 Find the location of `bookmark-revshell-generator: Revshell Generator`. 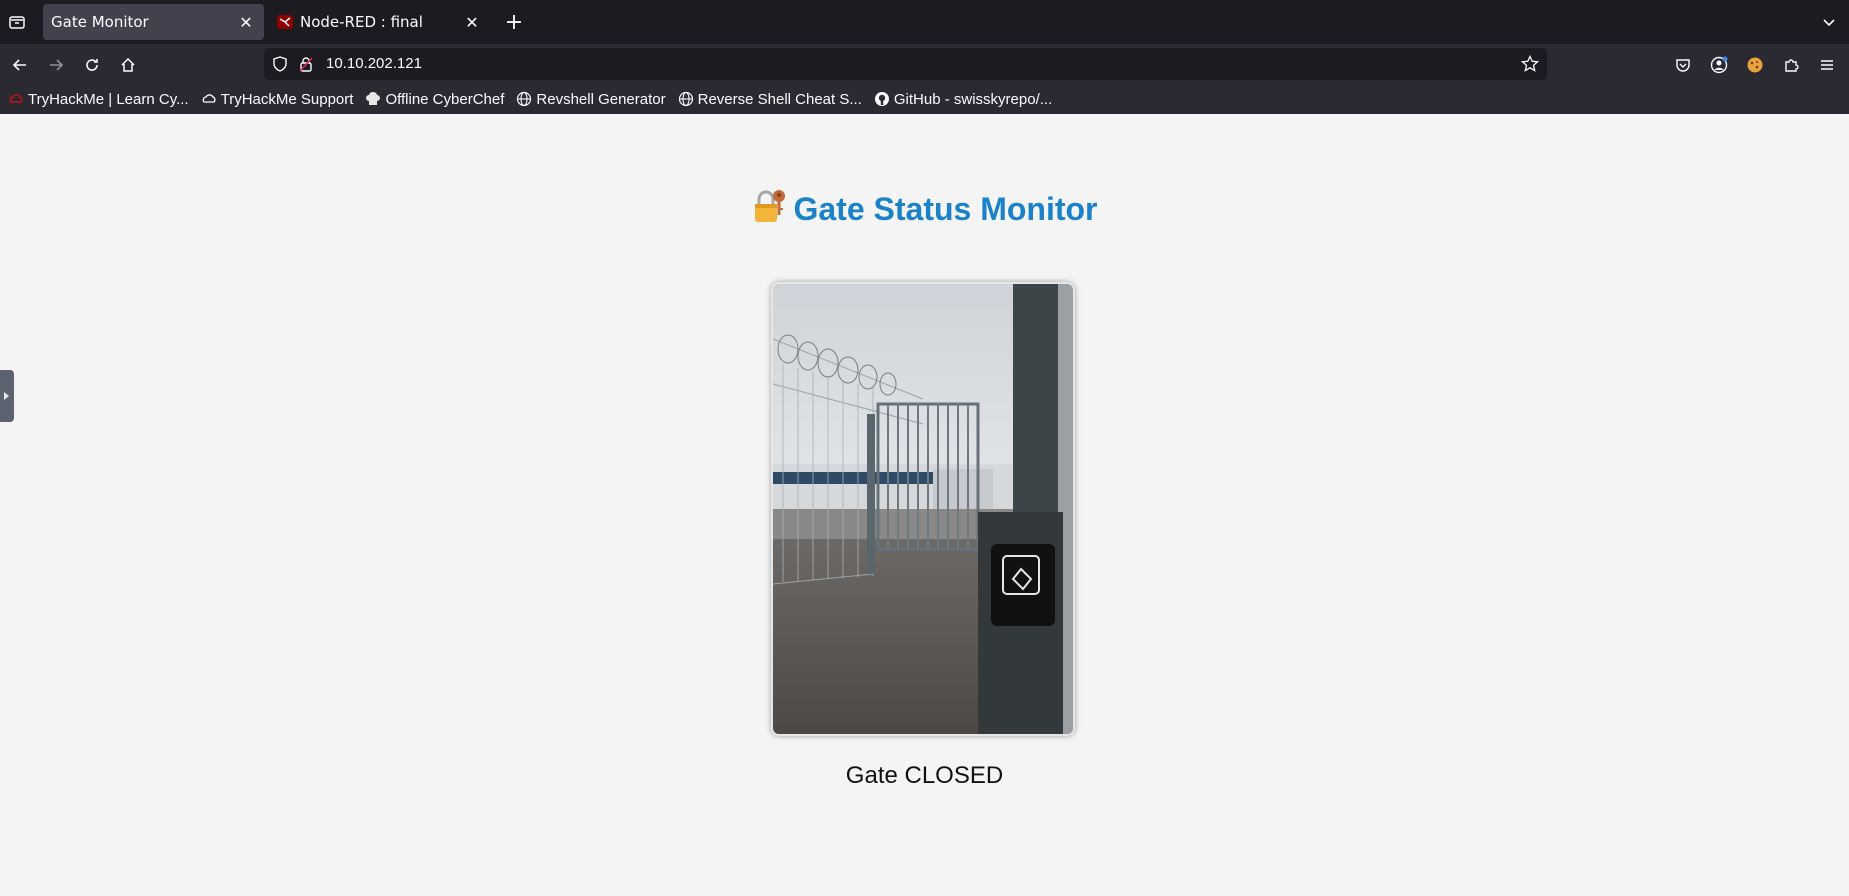

bookmark-revshell-generator: Revshell Generator is located at coordinates (591, 99).